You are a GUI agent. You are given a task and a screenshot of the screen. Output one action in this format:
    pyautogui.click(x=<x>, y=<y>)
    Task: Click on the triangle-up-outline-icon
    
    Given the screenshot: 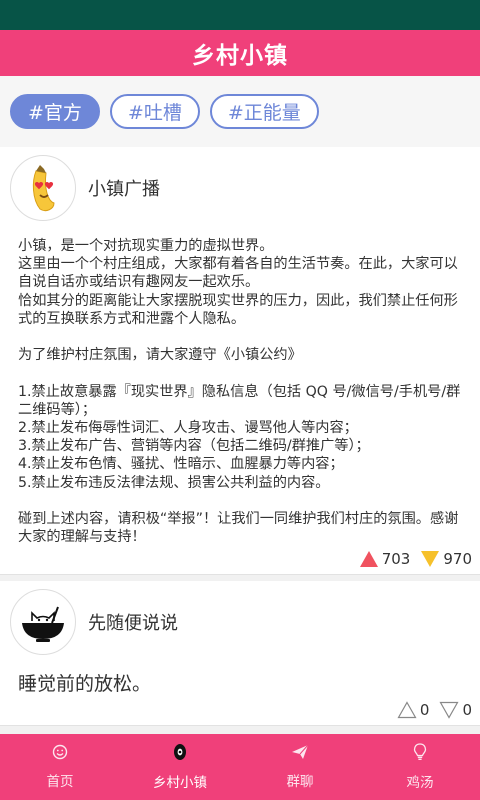 What is the action you would take?
    pyautogui.click(x=407, y=710)
    